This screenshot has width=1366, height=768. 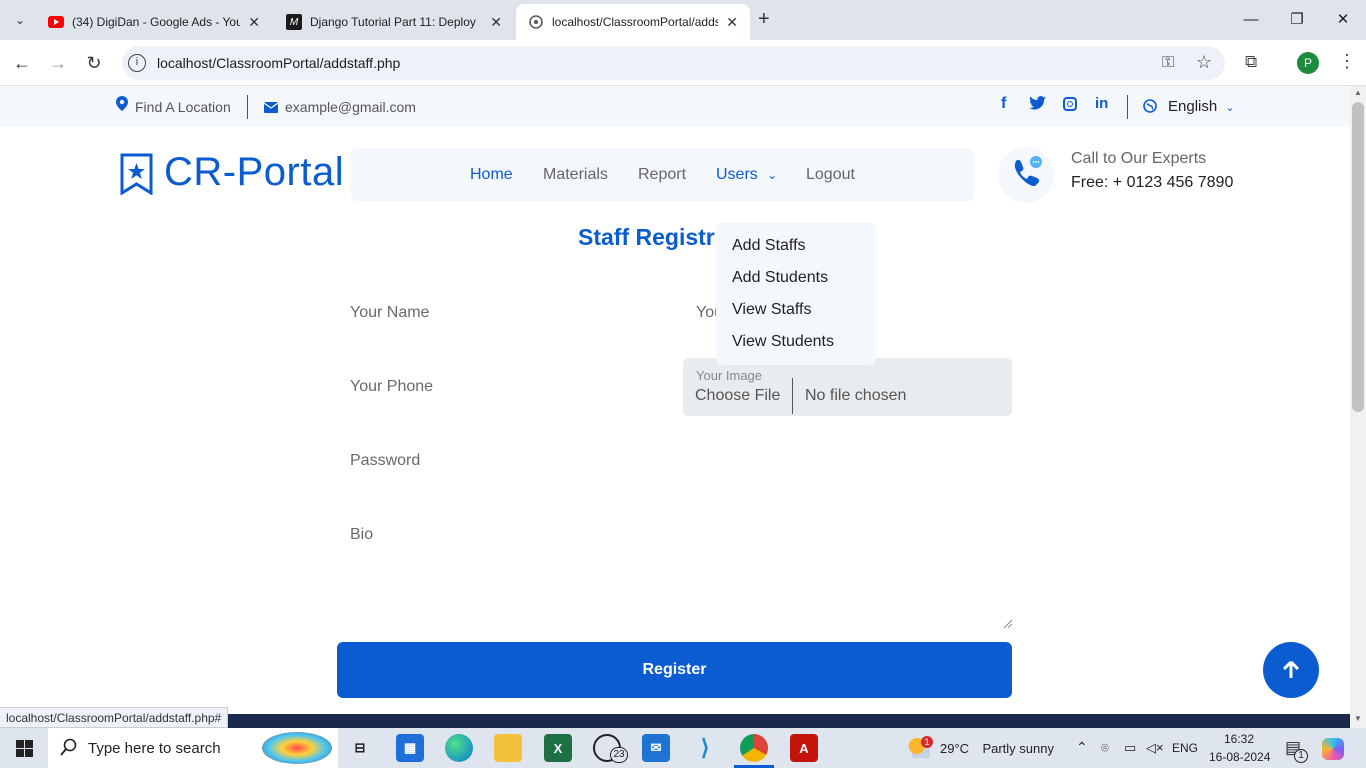 What do you see at coordinates (737, 396) in the screenshot?
I see `choose-file-button: Choose File` at bounding box center [737, 396].